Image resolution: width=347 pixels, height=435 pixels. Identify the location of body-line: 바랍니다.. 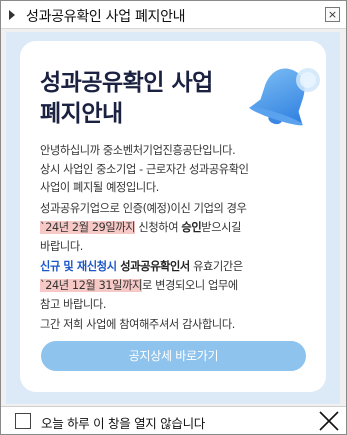
(61, 246).